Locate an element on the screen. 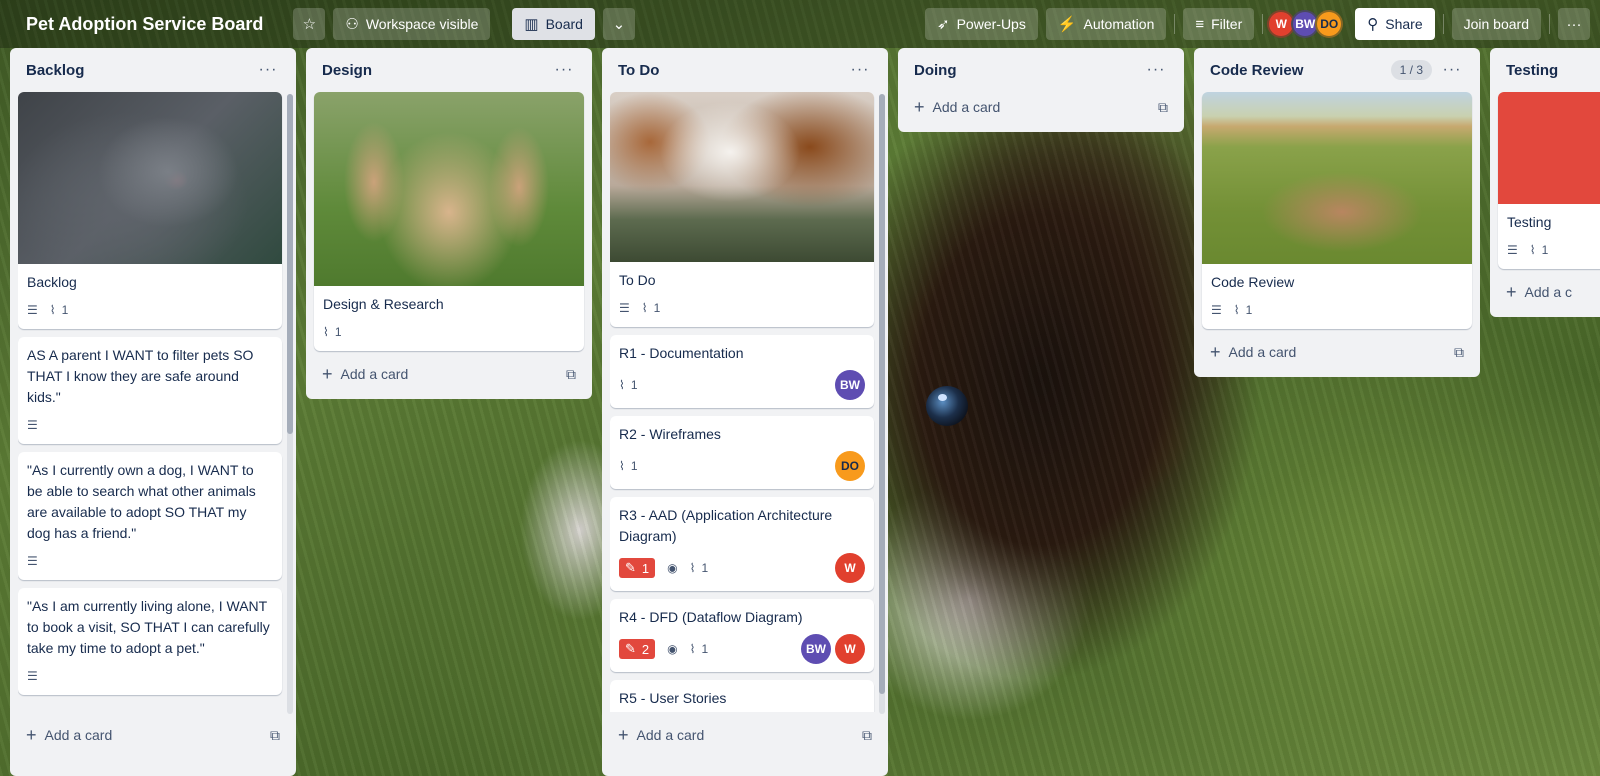  automation-button: ⚡ Automation is located at coordinates (1106, 24).